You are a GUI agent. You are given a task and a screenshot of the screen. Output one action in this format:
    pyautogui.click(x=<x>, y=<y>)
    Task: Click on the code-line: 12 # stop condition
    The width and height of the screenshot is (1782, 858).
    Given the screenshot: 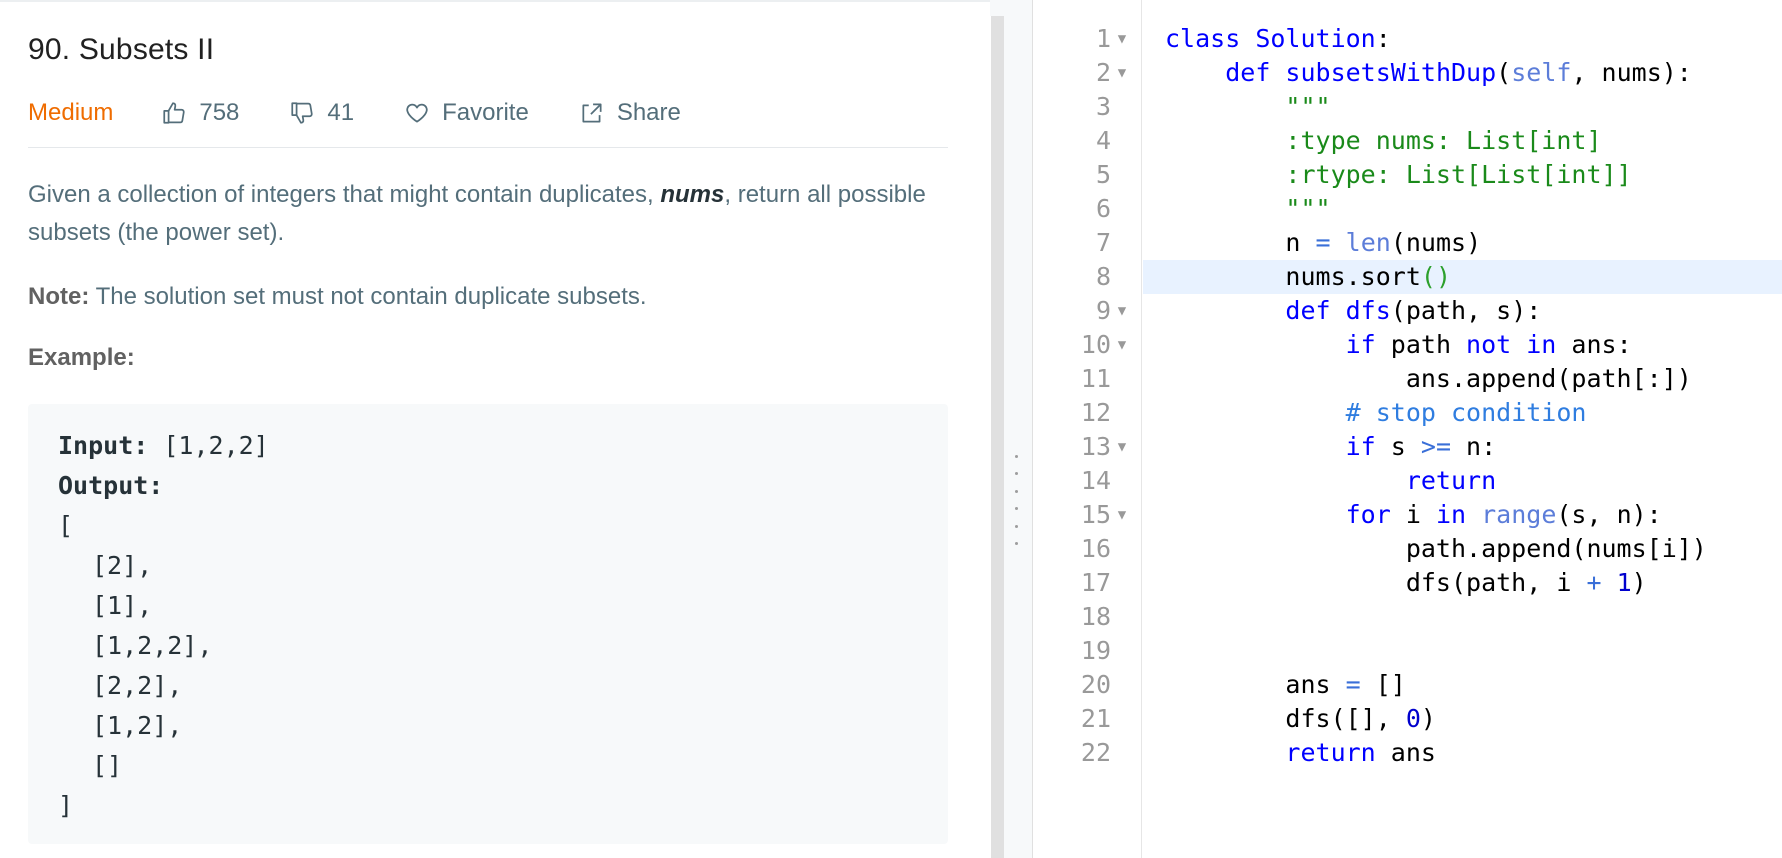 What is the action you would take?
    pyautogui.click(x=1407, y=413)
    